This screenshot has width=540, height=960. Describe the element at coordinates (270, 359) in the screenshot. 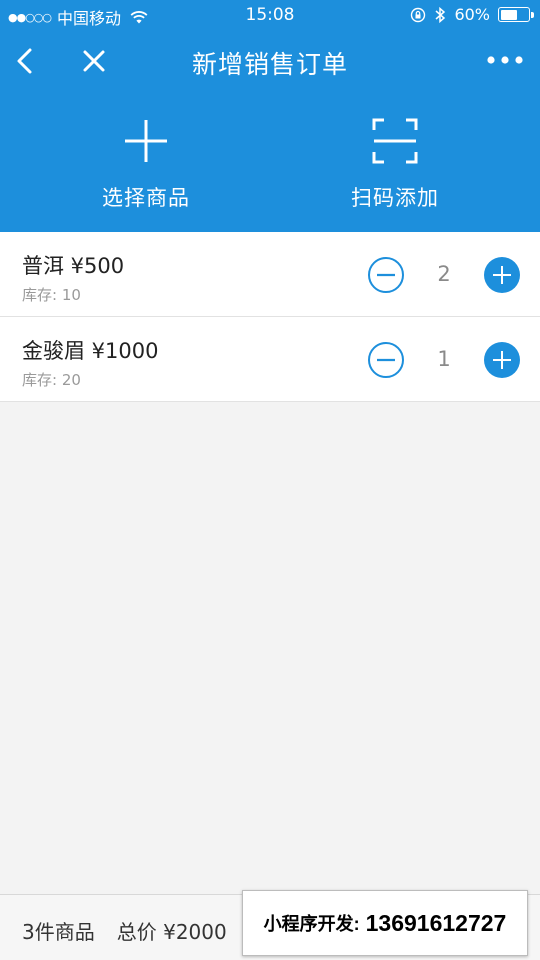

I see `product-row: 金骏眉 ¥1000 库存: 20 1` at that location.